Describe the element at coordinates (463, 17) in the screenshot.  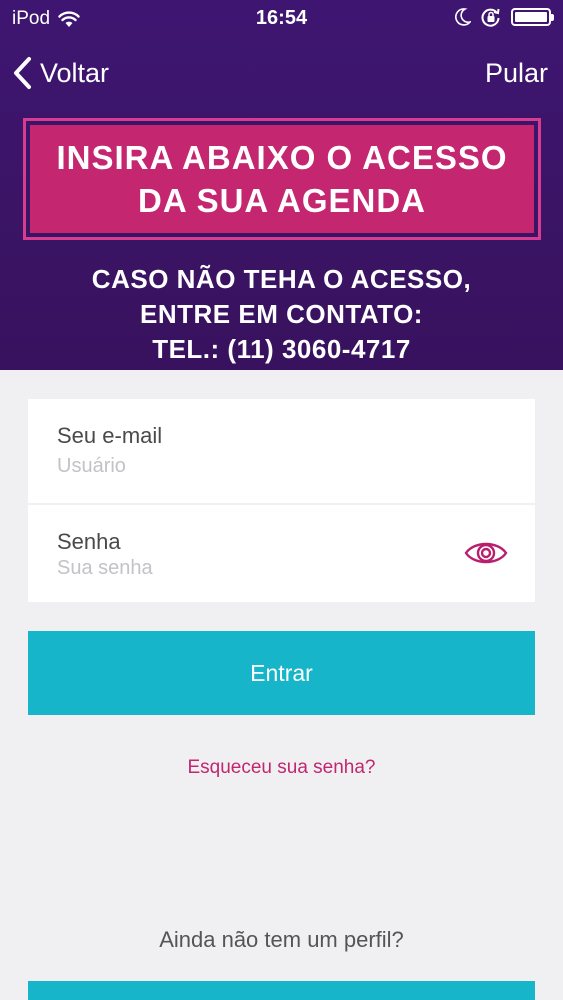
I see `moon-icon` at that location.